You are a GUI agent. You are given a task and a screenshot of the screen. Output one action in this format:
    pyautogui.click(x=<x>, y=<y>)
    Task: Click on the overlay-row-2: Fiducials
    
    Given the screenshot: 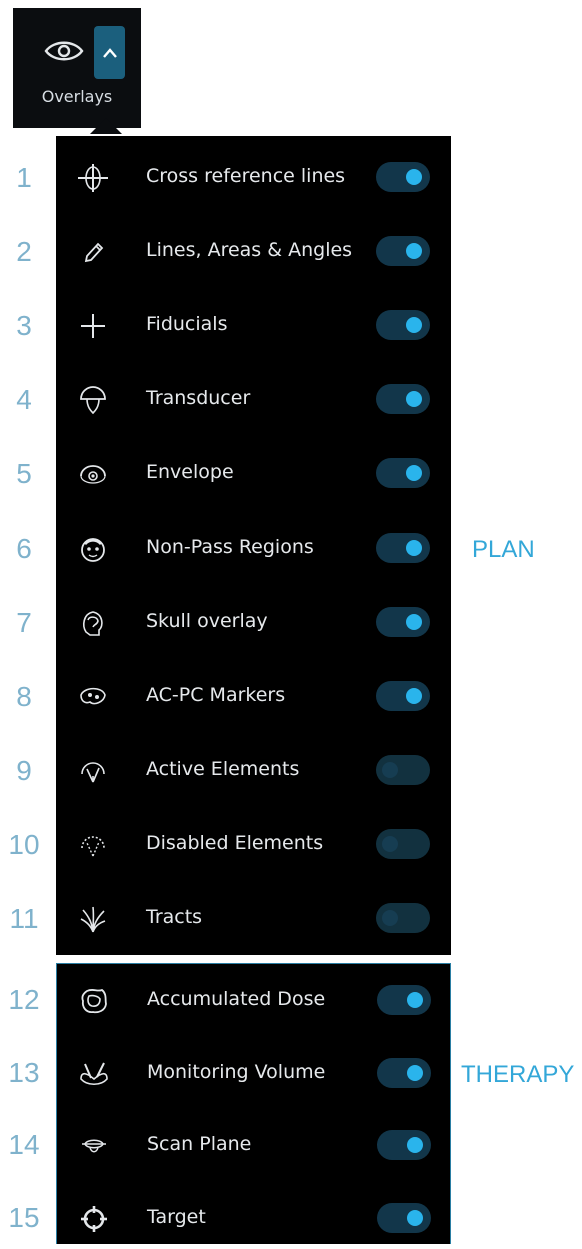 What is the action you would take?
    pyautogui.click(x=253, y=326)
    